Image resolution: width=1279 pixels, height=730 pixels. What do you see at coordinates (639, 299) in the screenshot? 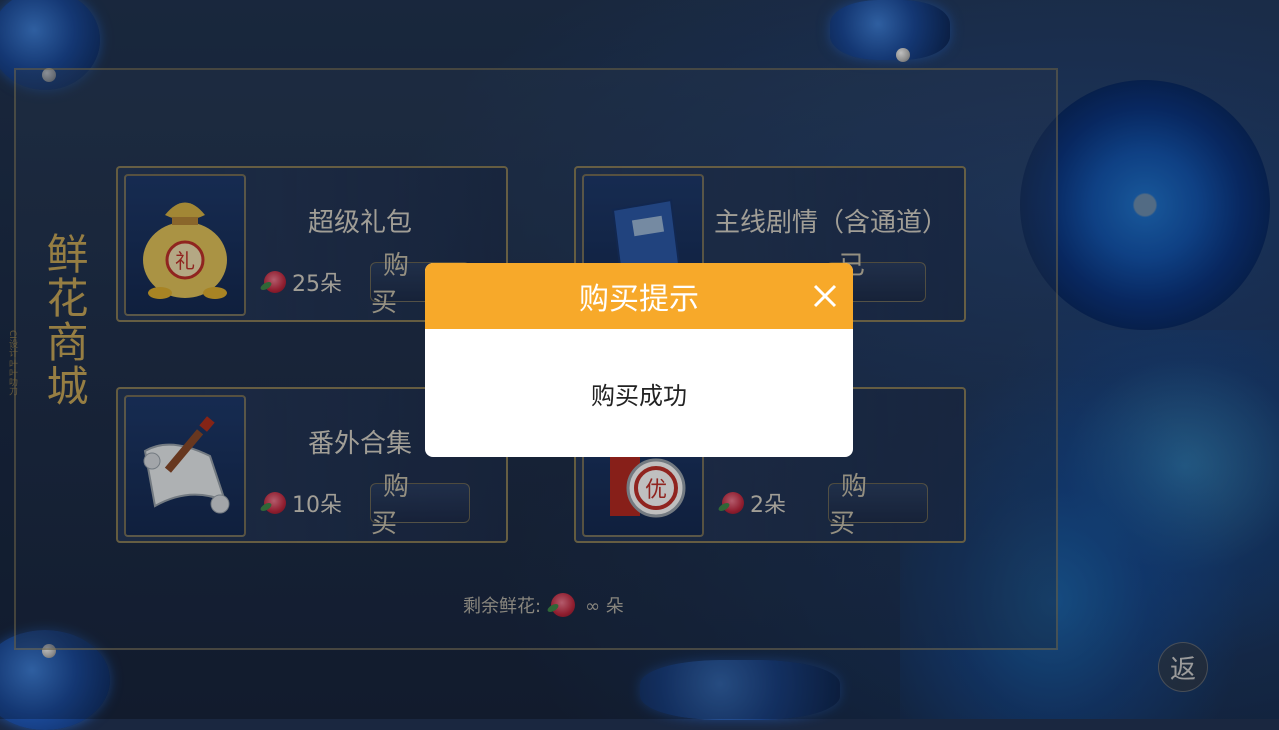
I see `dialog-title: 购买提示` at bounding box center [639, 299].